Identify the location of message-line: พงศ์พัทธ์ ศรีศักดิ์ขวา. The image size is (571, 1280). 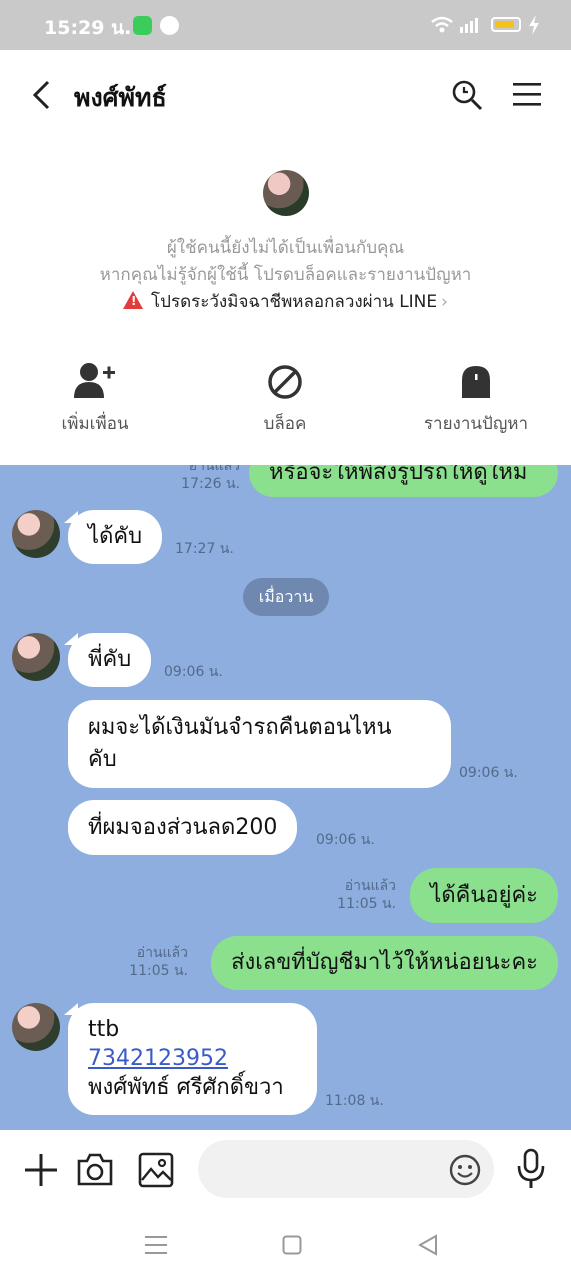
(186, 1087).